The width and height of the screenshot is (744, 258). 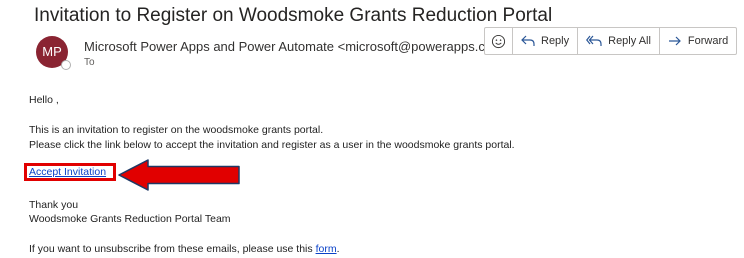 What do you see at coordinates (326, 249) in the screenshot?
I see `unsubscribe-form-link: form` at bounding box center [326, 249].